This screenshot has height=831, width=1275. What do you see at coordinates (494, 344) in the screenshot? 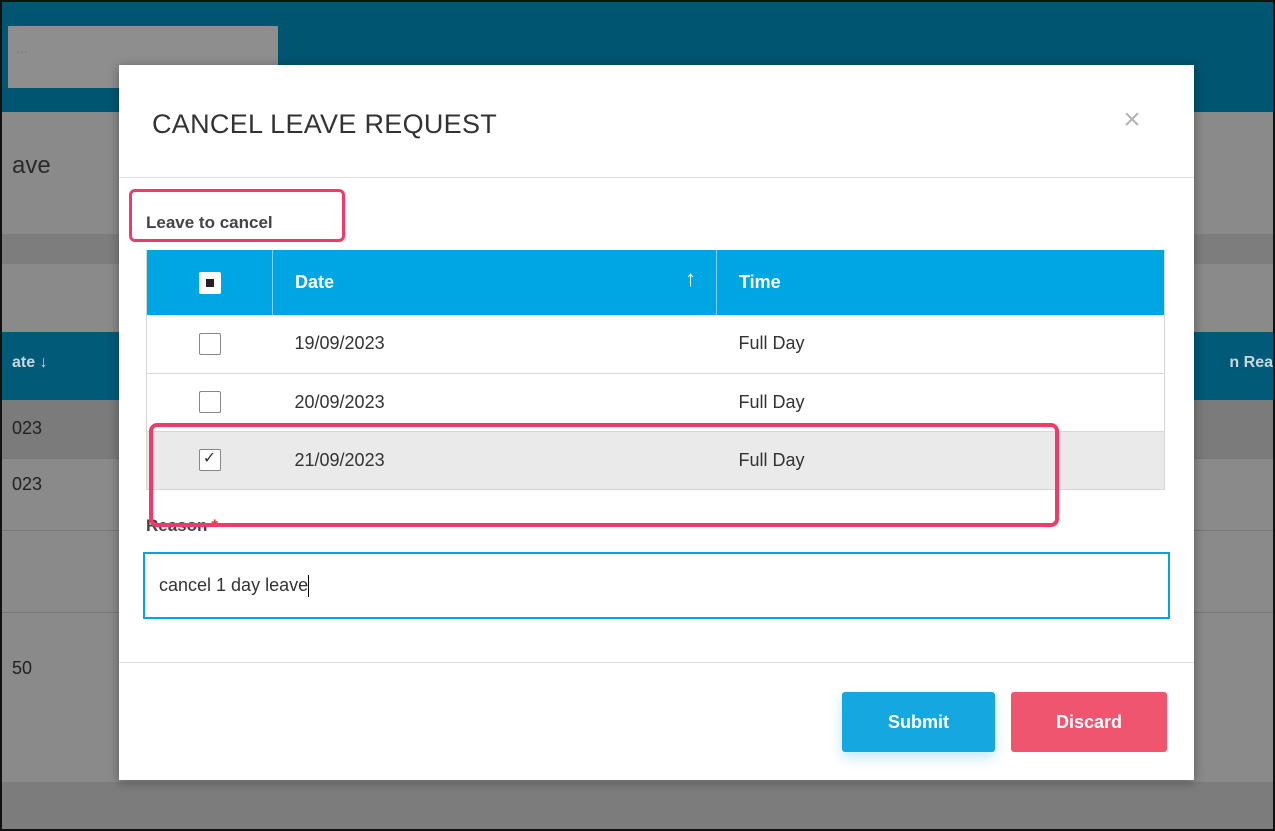
I see `date-cell: 19/09/2023` at bounding box center [494, 344].